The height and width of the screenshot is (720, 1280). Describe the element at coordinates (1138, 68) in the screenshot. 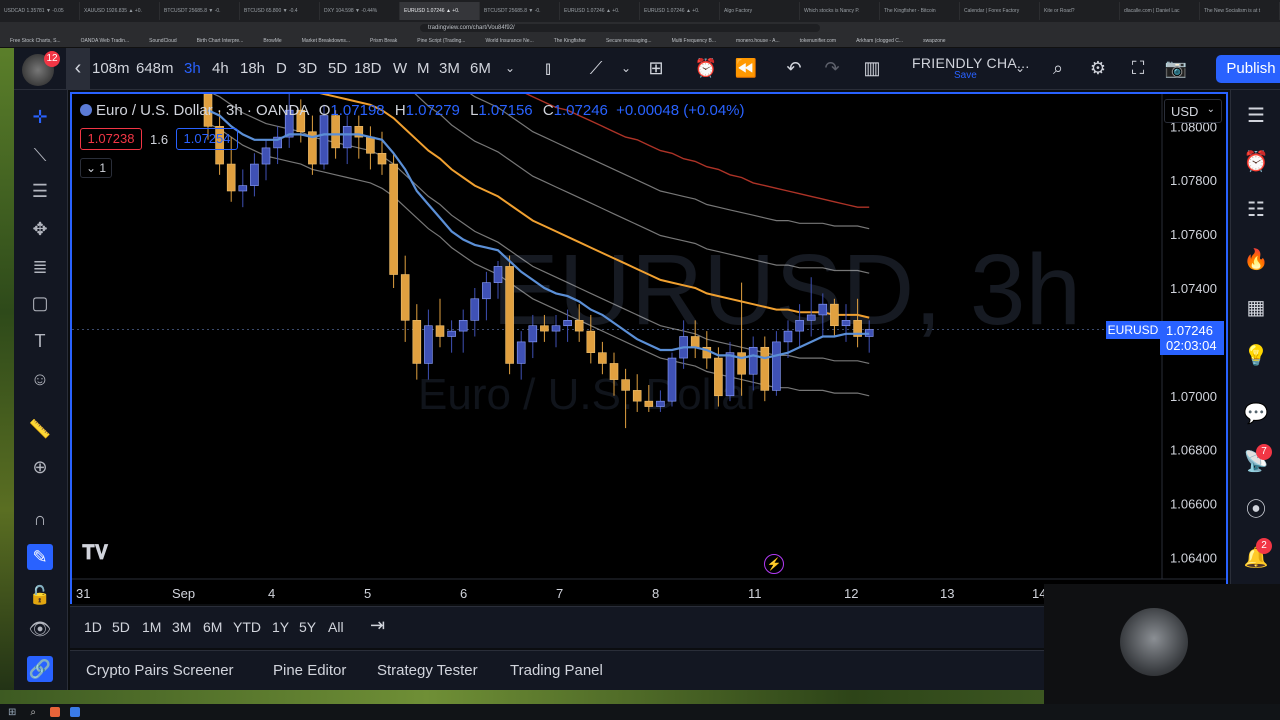

I see `fullscreen-icon: ⛶` at that location.